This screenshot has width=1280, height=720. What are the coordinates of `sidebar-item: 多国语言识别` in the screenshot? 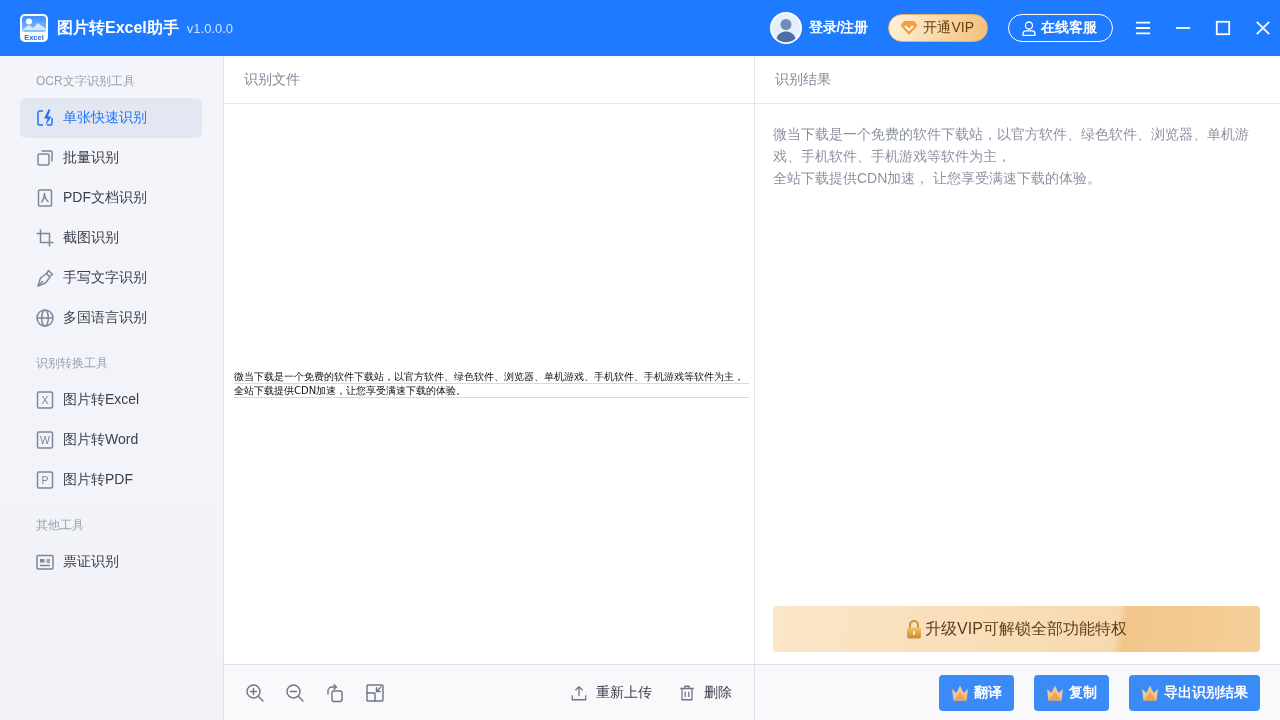 It's located at (111, 318).